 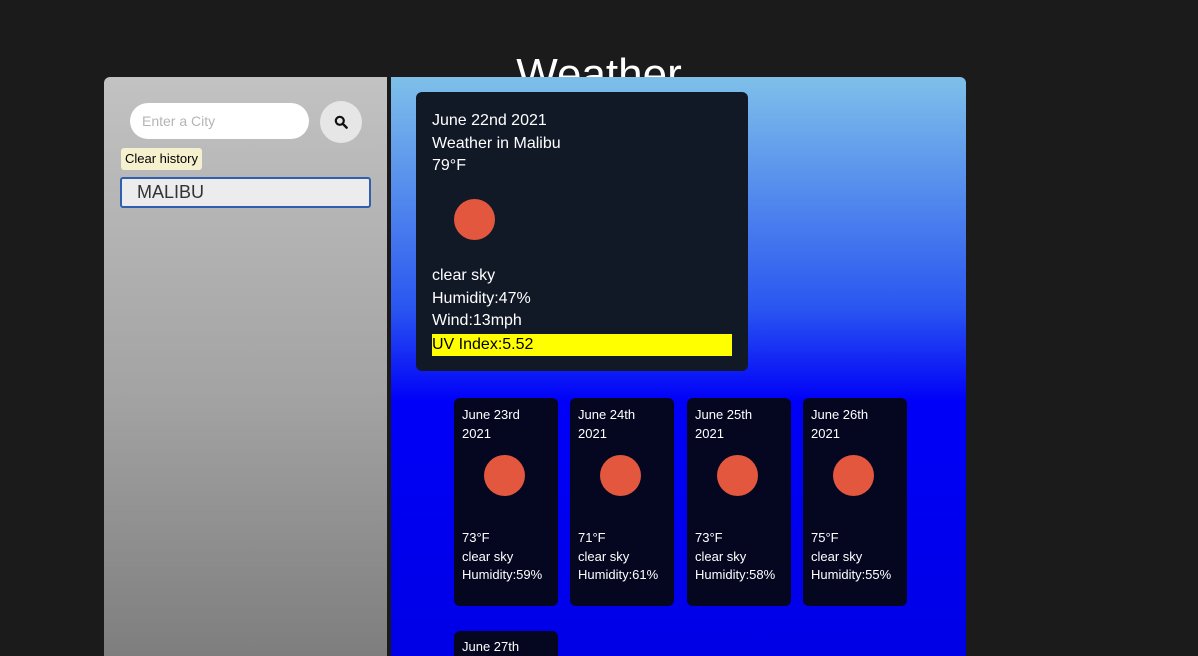 I want to click on uv-index-badge: UV Index:5.52, so click(x=582, y=345).